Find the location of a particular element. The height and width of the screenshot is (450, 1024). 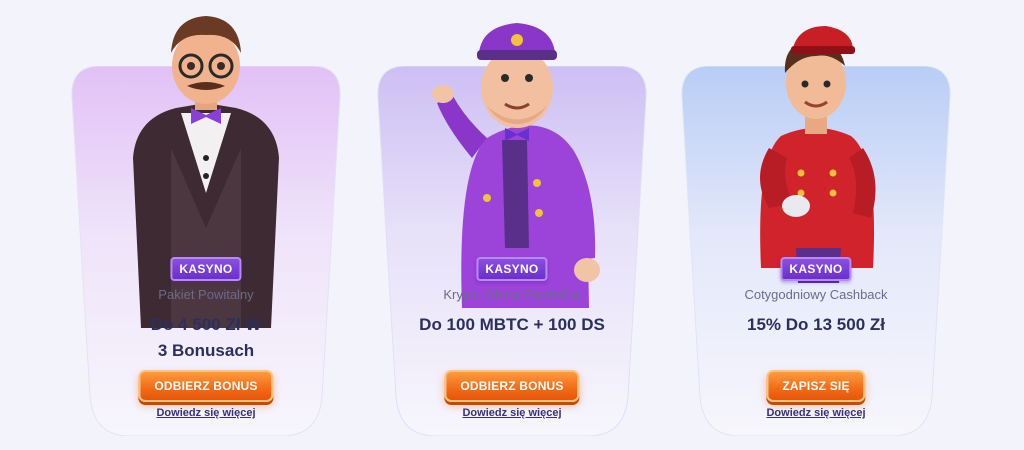

offer-amount: Do 100 MBTC + 100 DS is located at coordinates (512, 325).